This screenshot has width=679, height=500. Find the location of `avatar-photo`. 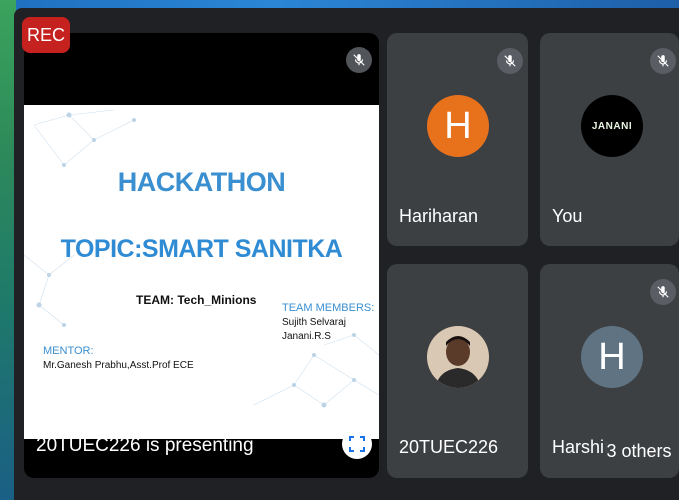

avatar-photo is located at coordinates (458, 357).